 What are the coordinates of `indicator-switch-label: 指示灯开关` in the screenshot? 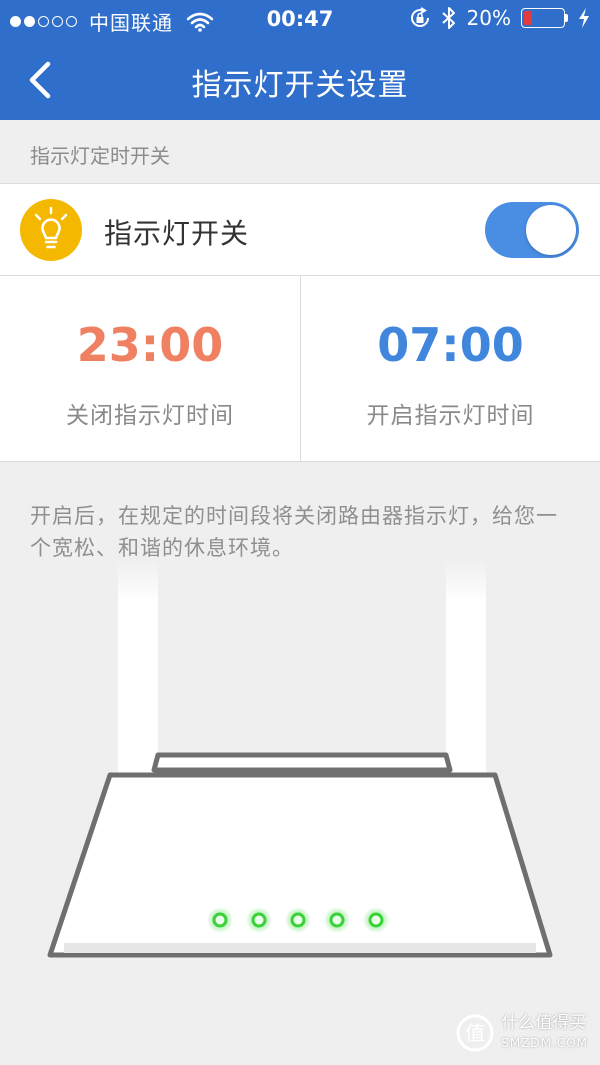 It's located at (177, 233).